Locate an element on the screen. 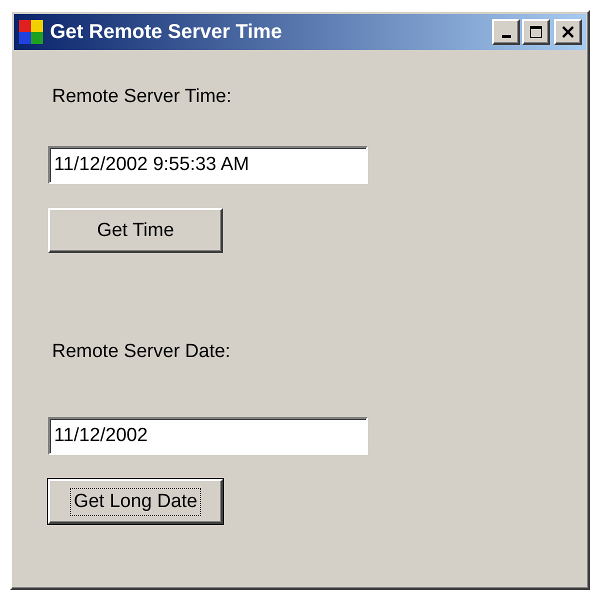 This screenshot has height=600, width=596. close-icon is located at coordinates (568, 32).